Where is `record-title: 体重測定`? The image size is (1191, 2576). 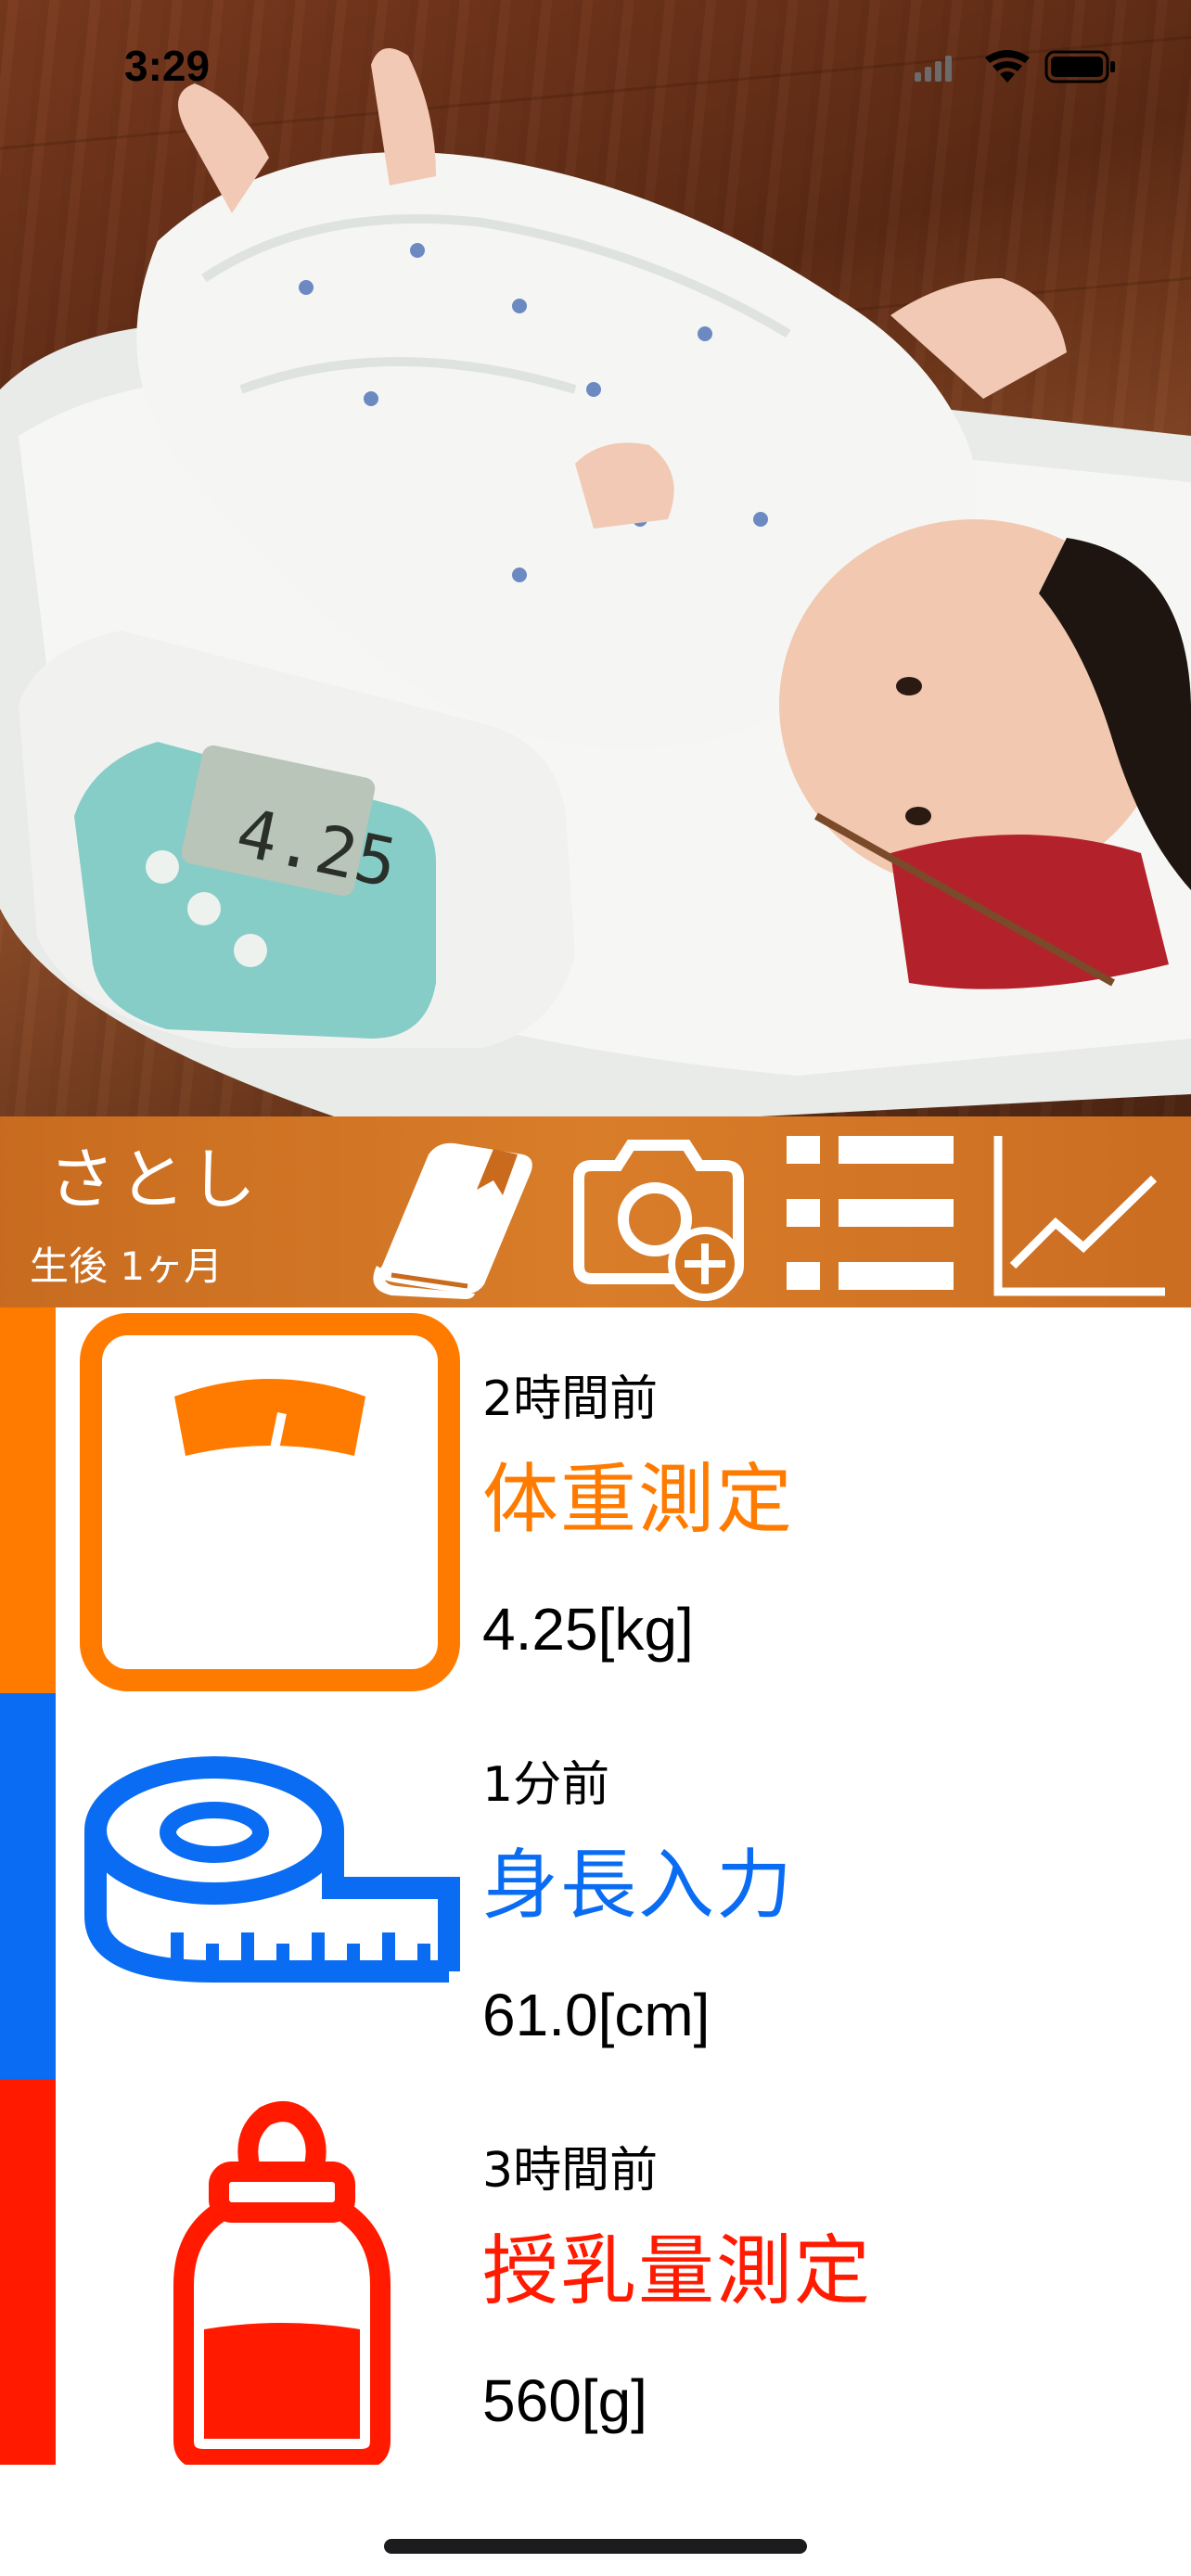 record-title: 体重測定 is located at coordinates (638, 1500).